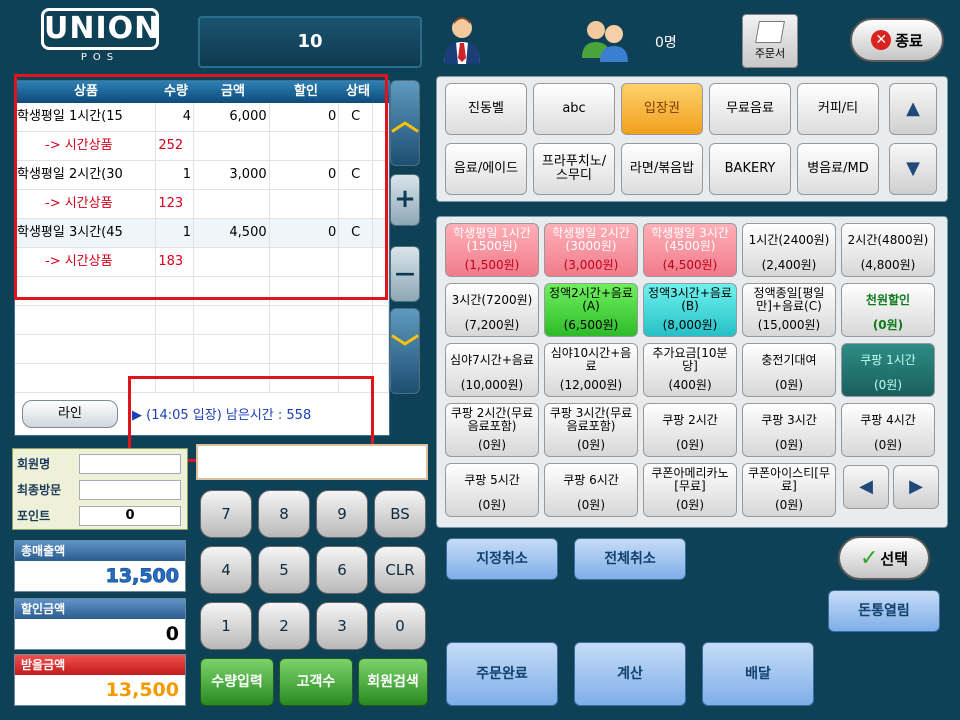 The width and height of the screenshot is (960, 720). What do you see at coordinates (690, 419) in the screenshot?
I see `product-name: 쿠팡 2시간` at bounding box center [690, 419].